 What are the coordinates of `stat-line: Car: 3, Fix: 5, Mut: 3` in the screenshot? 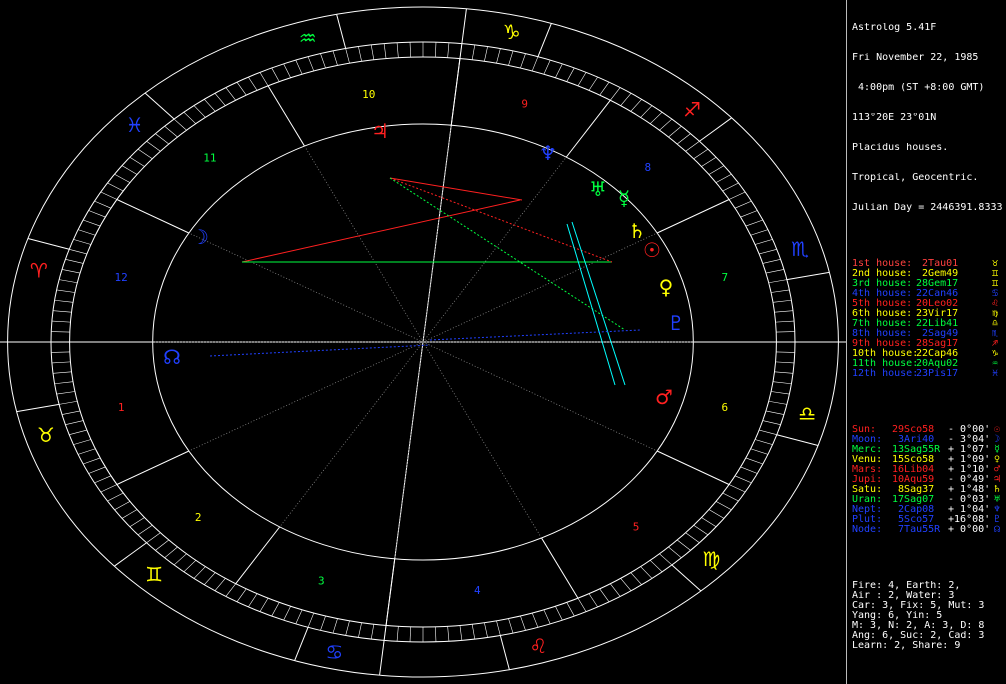 It's located at (918, 606).